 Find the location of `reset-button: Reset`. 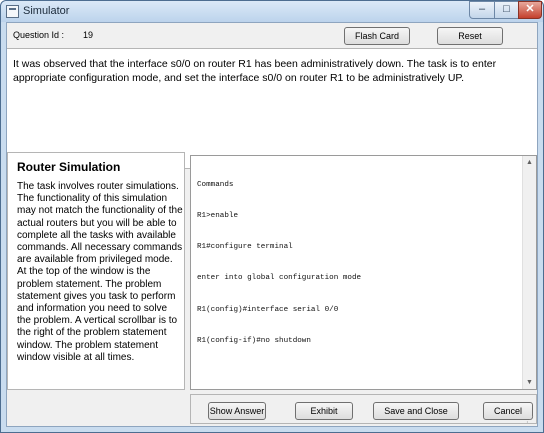

reset-button: Reset is located at coordinates (470, 36).